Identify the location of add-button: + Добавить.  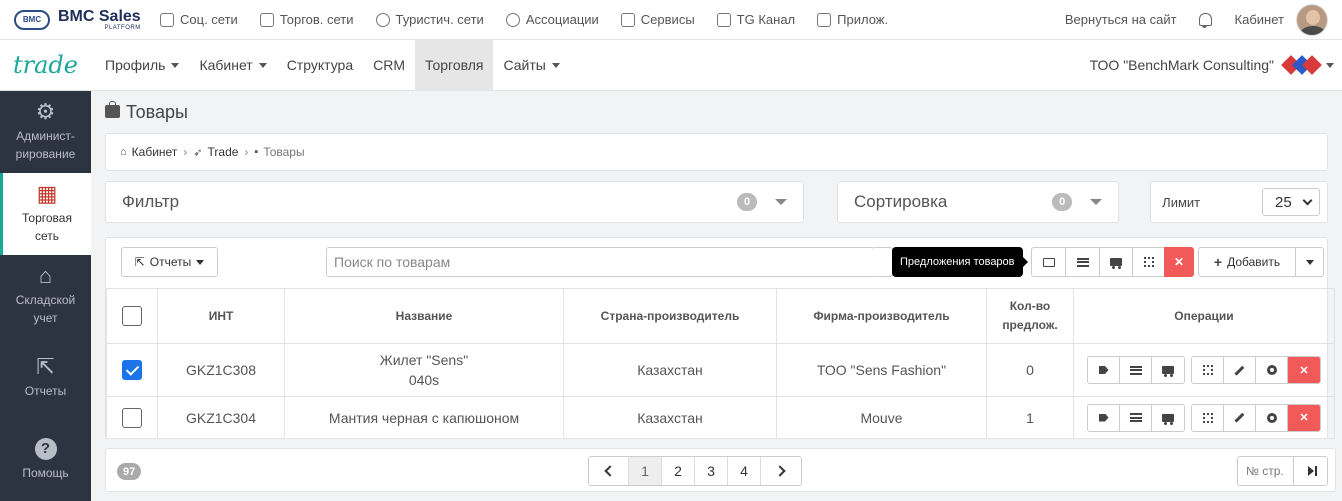
(1247, 262).